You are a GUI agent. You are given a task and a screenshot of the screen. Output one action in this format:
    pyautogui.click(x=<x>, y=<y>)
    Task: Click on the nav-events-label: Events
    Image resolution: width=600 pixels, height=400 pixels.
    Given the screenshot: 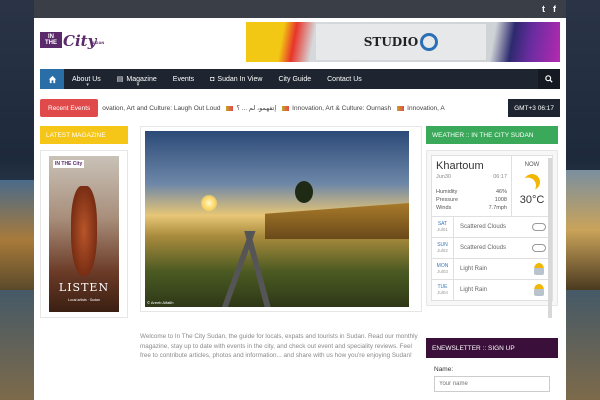 What is the action you would take?
    pyautogui.click(x=183, y=79)
    